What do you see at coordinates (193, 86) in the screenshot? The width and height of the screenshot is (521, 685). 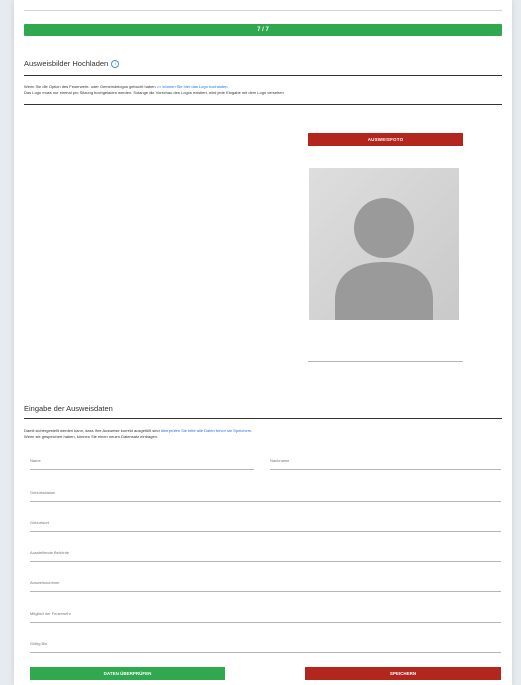 I see `logo-upload-link: >> können Sie hier das Logo hochladen.` at bounding box center [193, 86].